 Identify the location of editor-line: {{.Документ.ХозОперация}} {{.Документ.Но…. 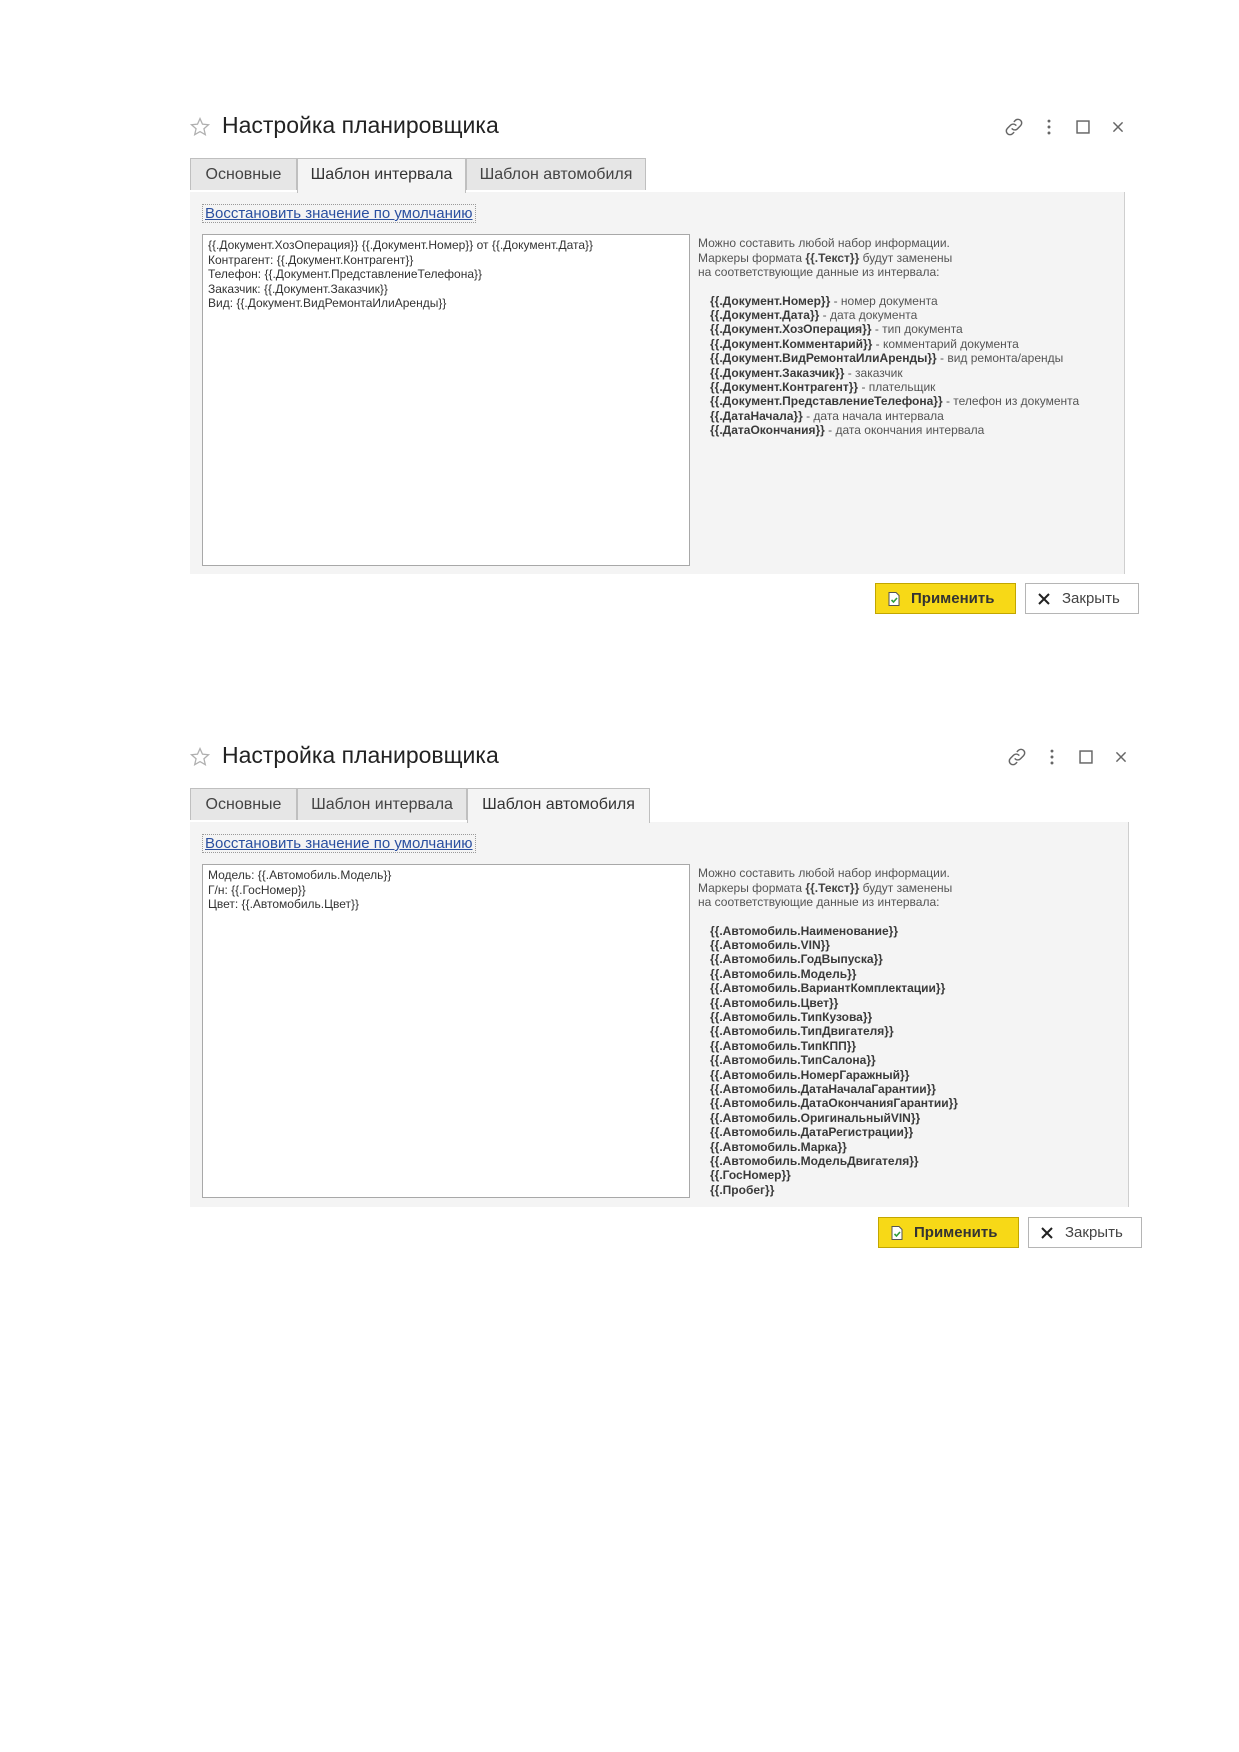
(401, 245).